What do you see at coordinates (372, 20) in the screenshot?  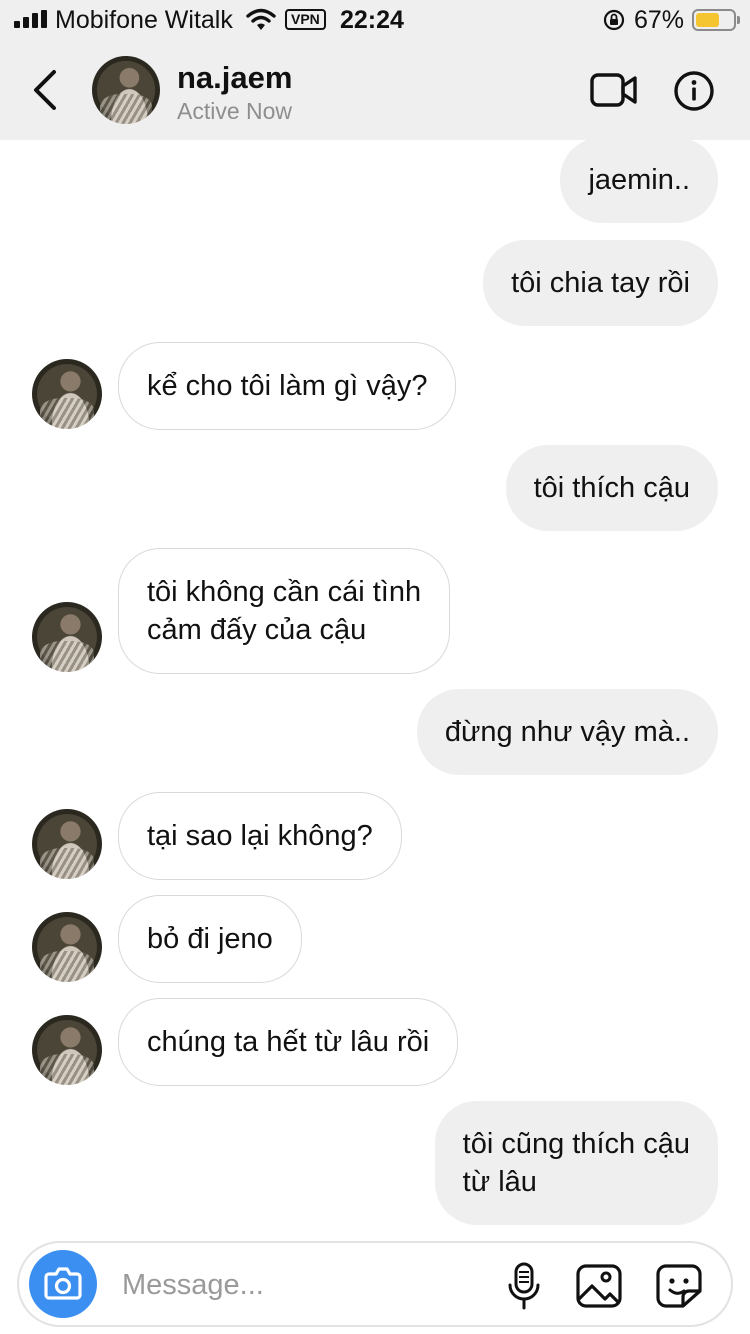 I see `clock: 22:24` at bounding box center [372, 20].